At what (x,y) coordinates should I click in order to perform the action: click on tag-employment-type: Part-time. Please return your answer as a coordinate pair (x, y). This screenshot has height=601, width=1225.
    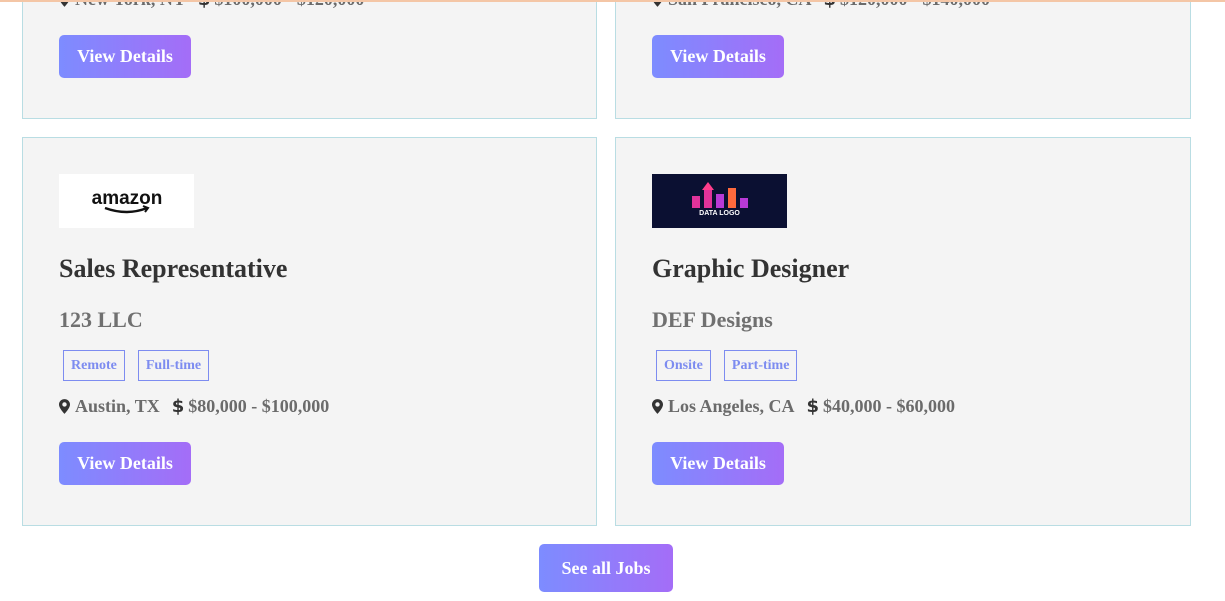
    Looking at the image, I should click on (760, 365).